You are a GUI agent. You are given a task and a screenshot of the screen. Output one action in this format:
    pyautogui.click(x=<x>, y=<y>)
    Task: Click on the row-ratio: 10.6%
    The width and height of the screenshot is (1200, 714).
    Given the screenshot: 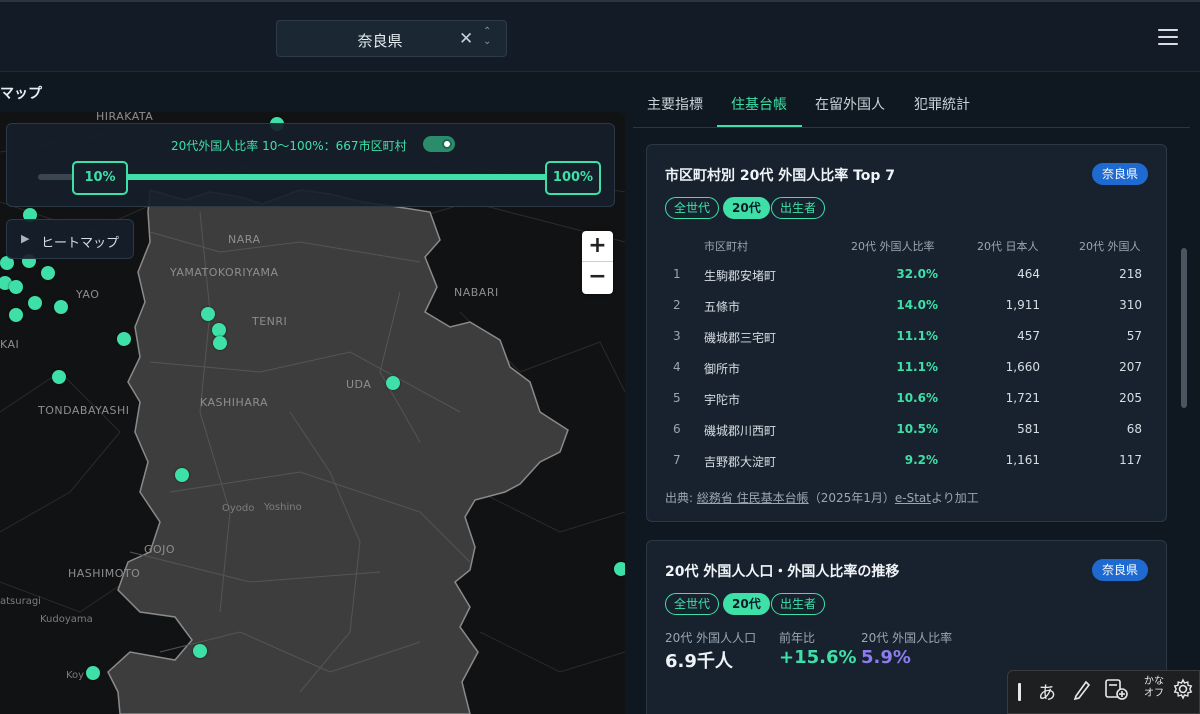 What is the action you would take?
    pyautogui.click(x=917, y=398)
    